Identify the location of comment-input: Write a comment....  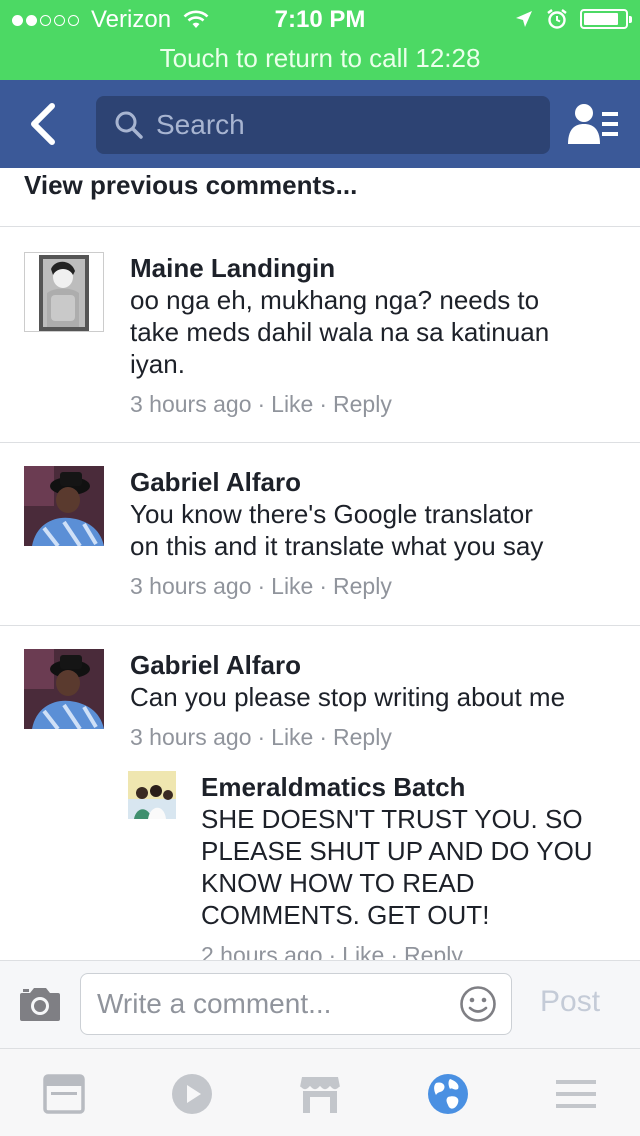
(296, 1004).